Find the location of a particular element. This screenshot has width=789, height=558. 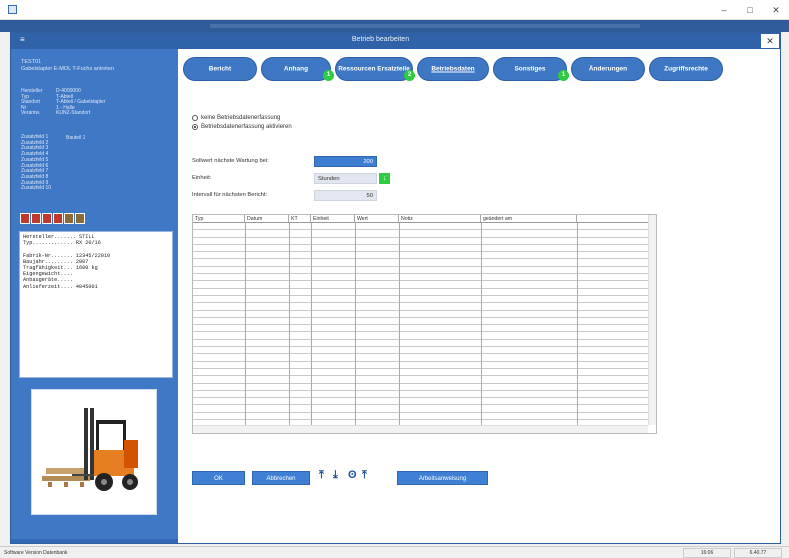

field-value: KUNZ-Standort is located at coordinates (73, 113).